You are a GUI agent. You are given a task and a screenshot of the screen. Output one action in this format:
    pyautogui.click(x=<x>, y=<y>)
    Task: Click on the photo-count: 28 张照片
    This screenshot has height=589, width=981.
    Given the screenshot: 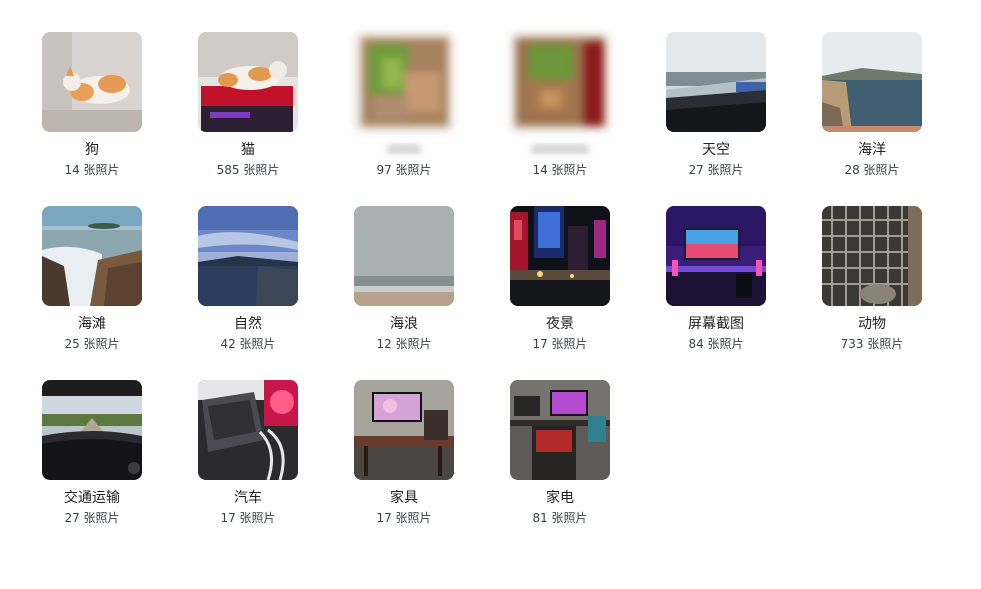 What is the action you would take?
    pyautogui.click(x=872, y=170)
    